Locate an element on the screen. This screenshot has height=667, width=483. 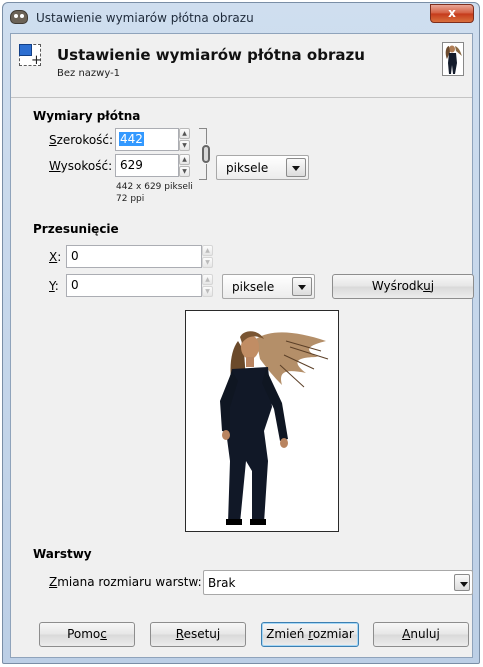
resize-button: Zmień rozmiar is located at coordinates (310, 634).